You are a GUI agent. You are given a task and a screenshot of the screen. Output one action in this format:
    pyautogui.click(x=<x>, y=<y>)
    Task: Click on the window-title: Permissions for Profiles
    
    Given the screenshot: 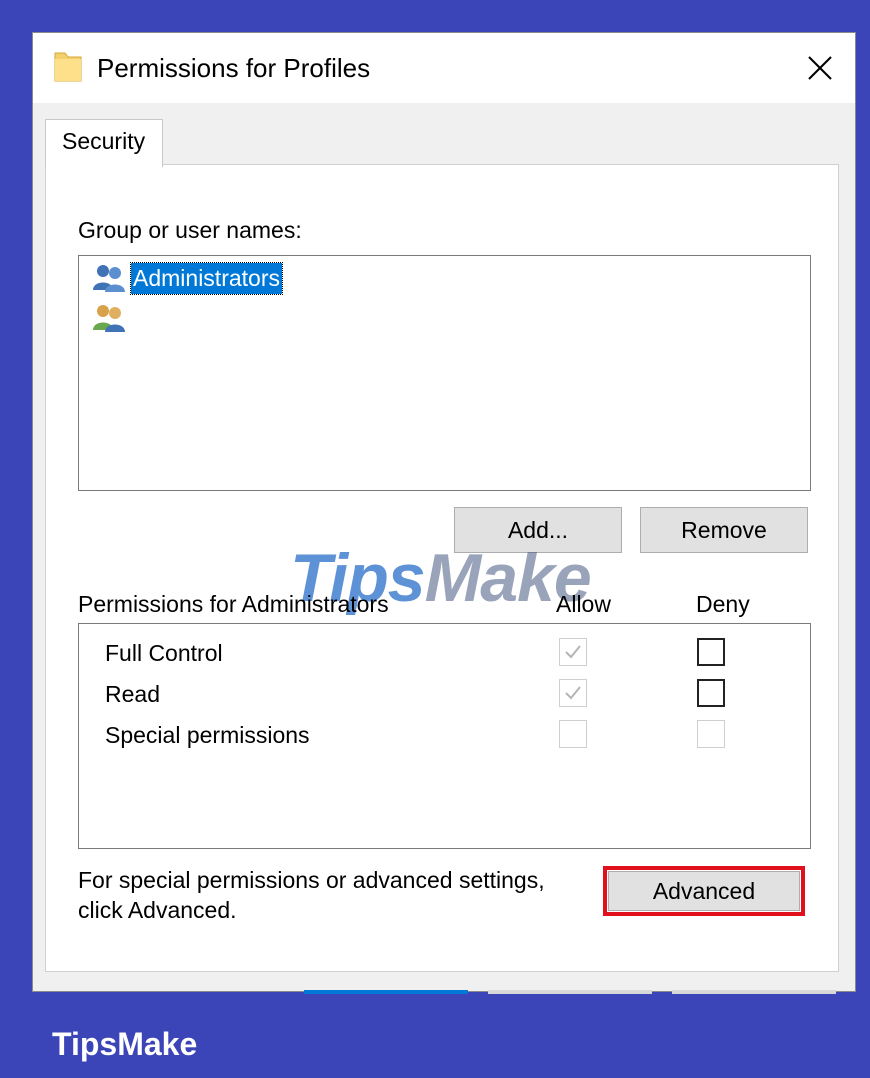 What is the action you would take?
    pyautogui.click(x=234, y=68)
    